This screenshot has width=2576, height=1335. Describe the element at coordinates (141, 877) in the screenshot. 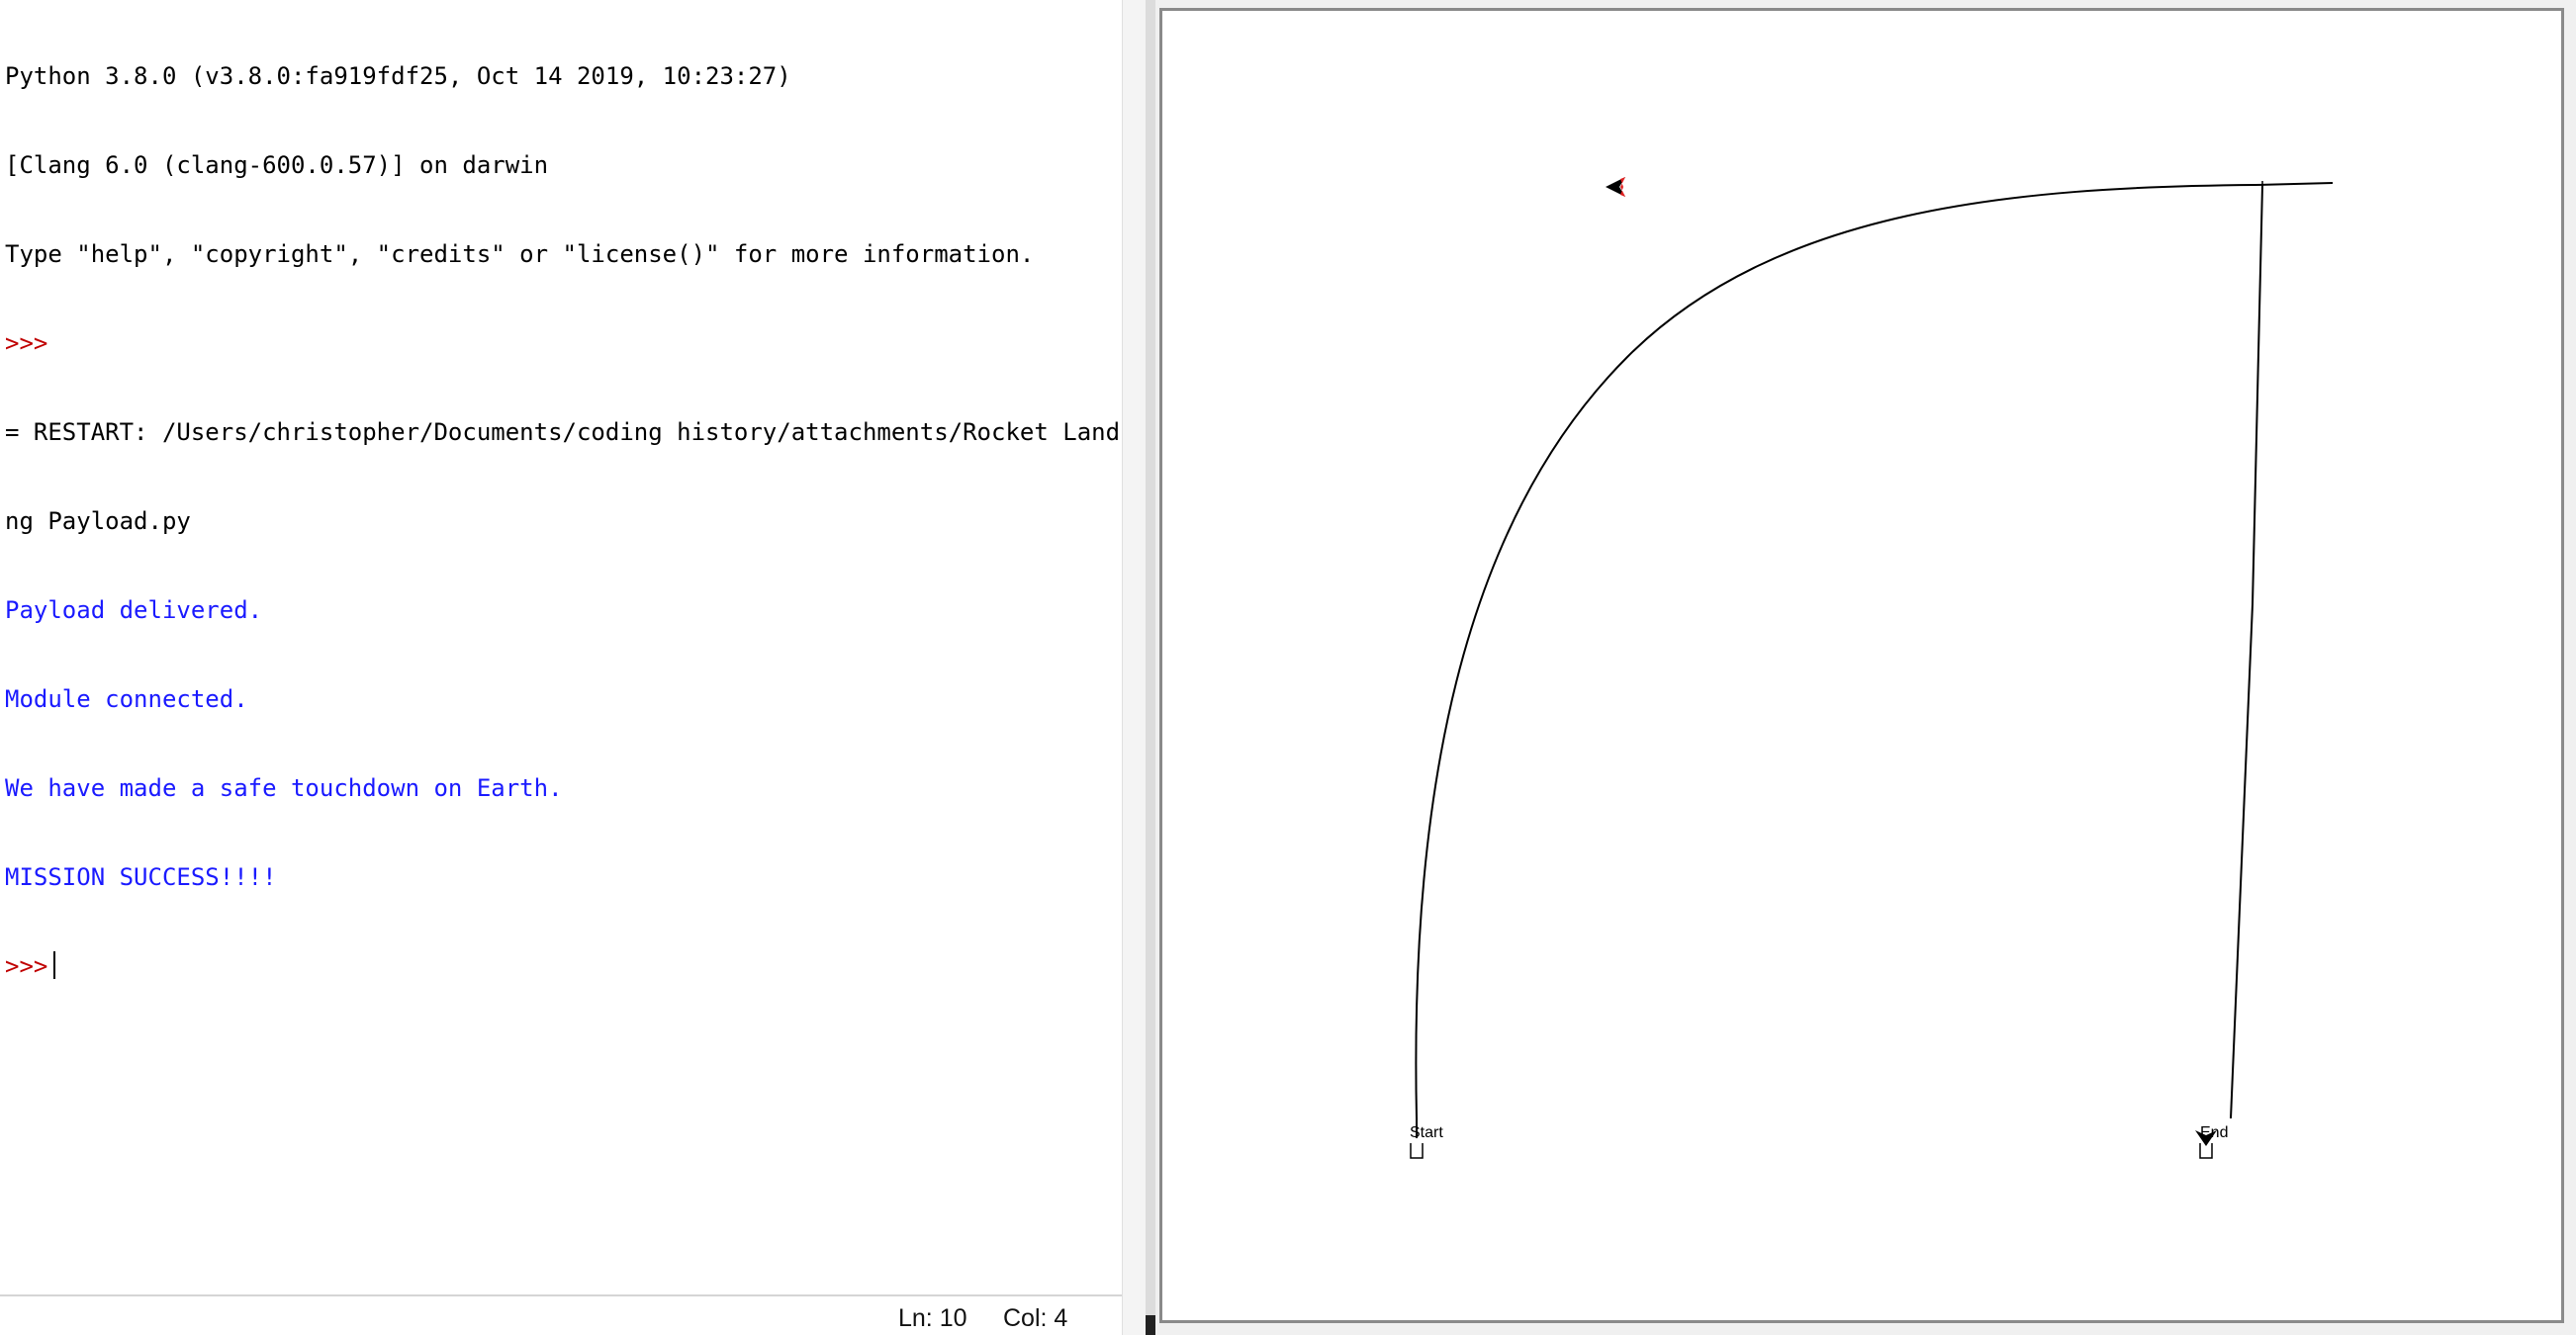

I see `output-line-success: MISSION SUCCESS!!!!` at that location.